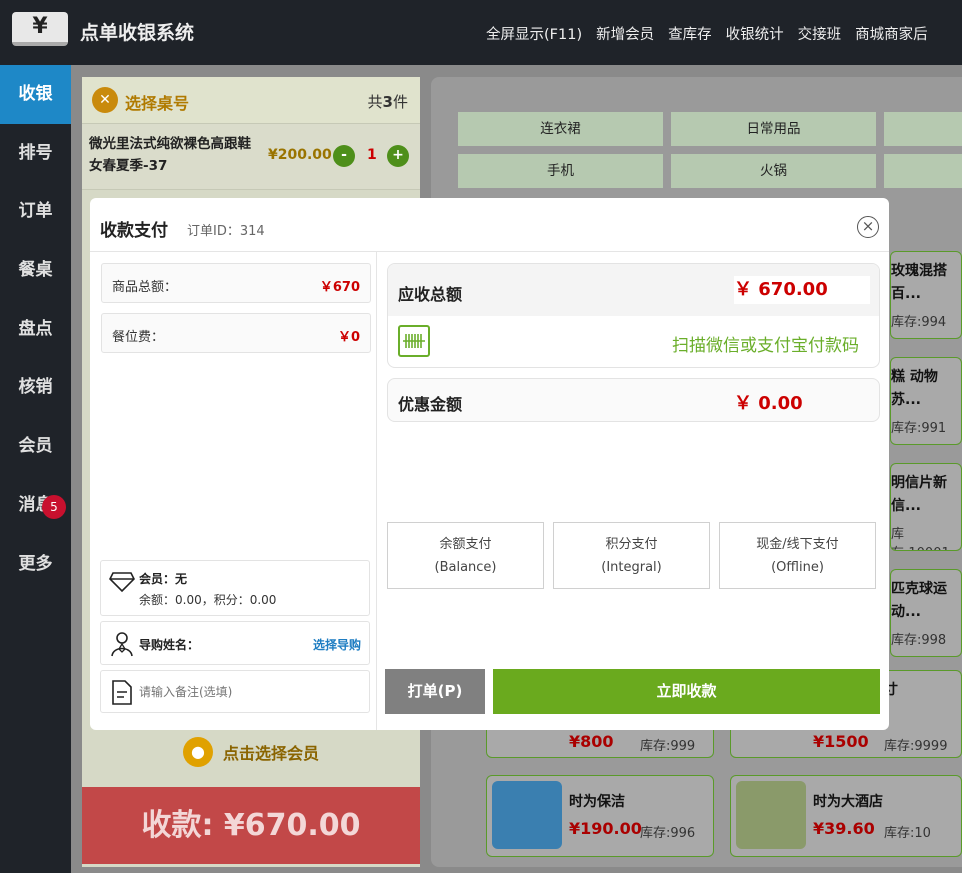  I want to click on person-icon, so click(122, 644).